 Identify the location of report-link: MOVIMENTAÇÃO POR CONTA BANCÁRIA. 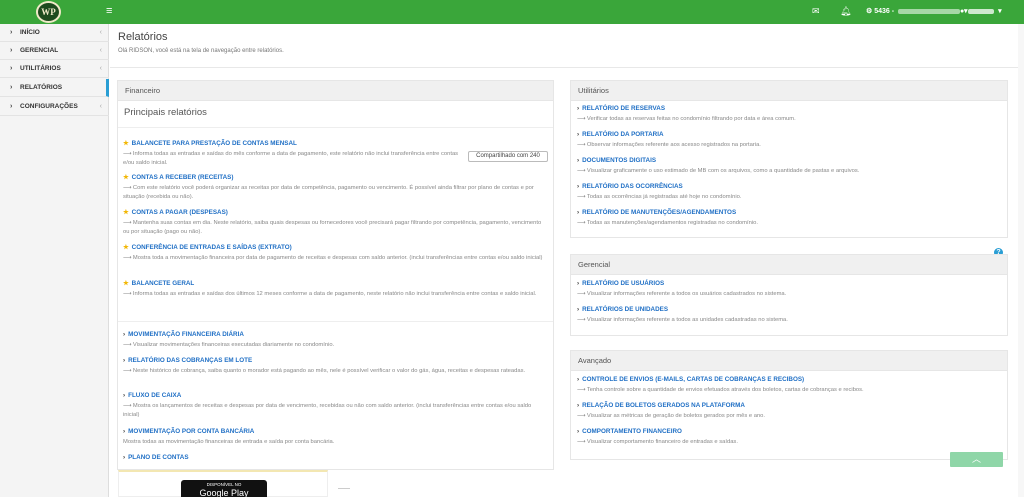
(191, 431).